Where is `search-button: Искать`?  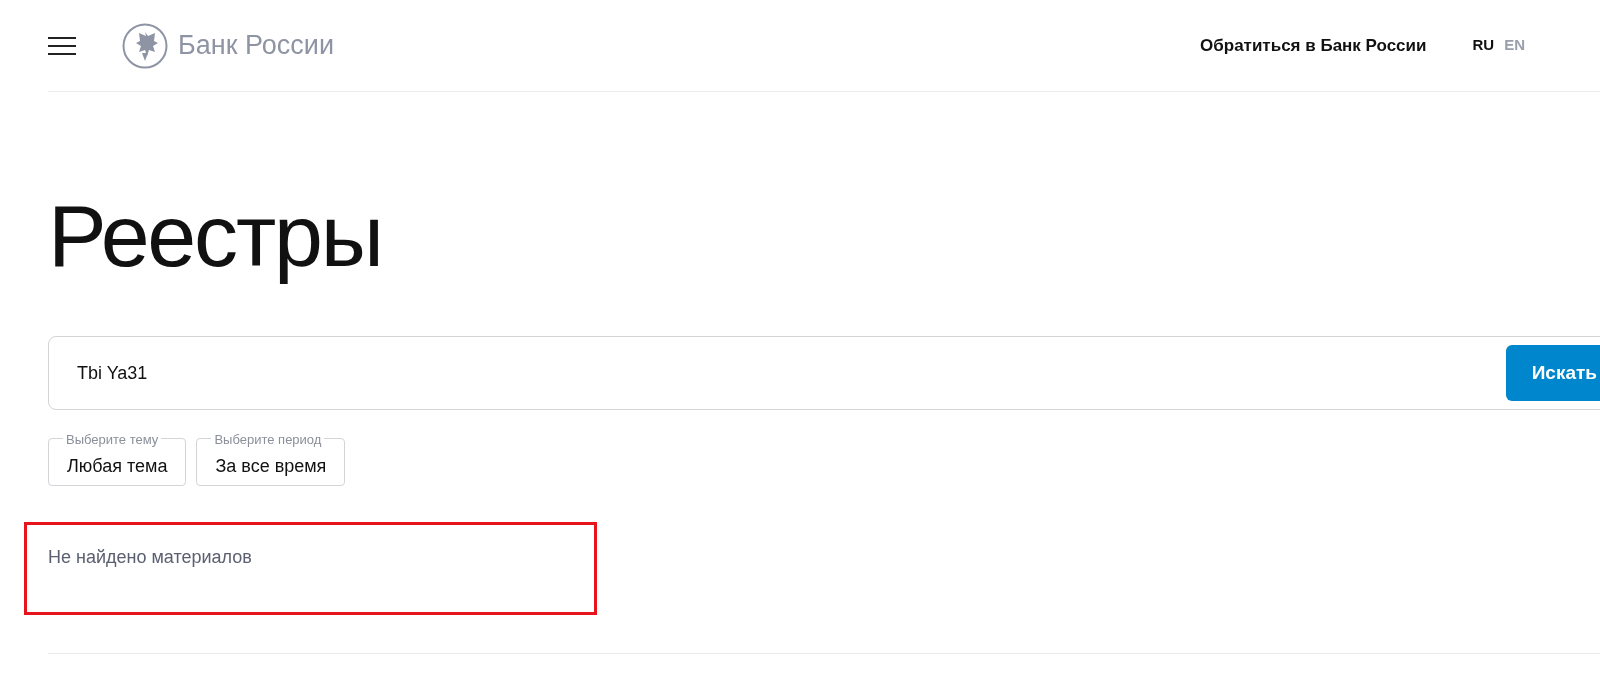
search-button: Искать is located at coordinates (1552, 373).